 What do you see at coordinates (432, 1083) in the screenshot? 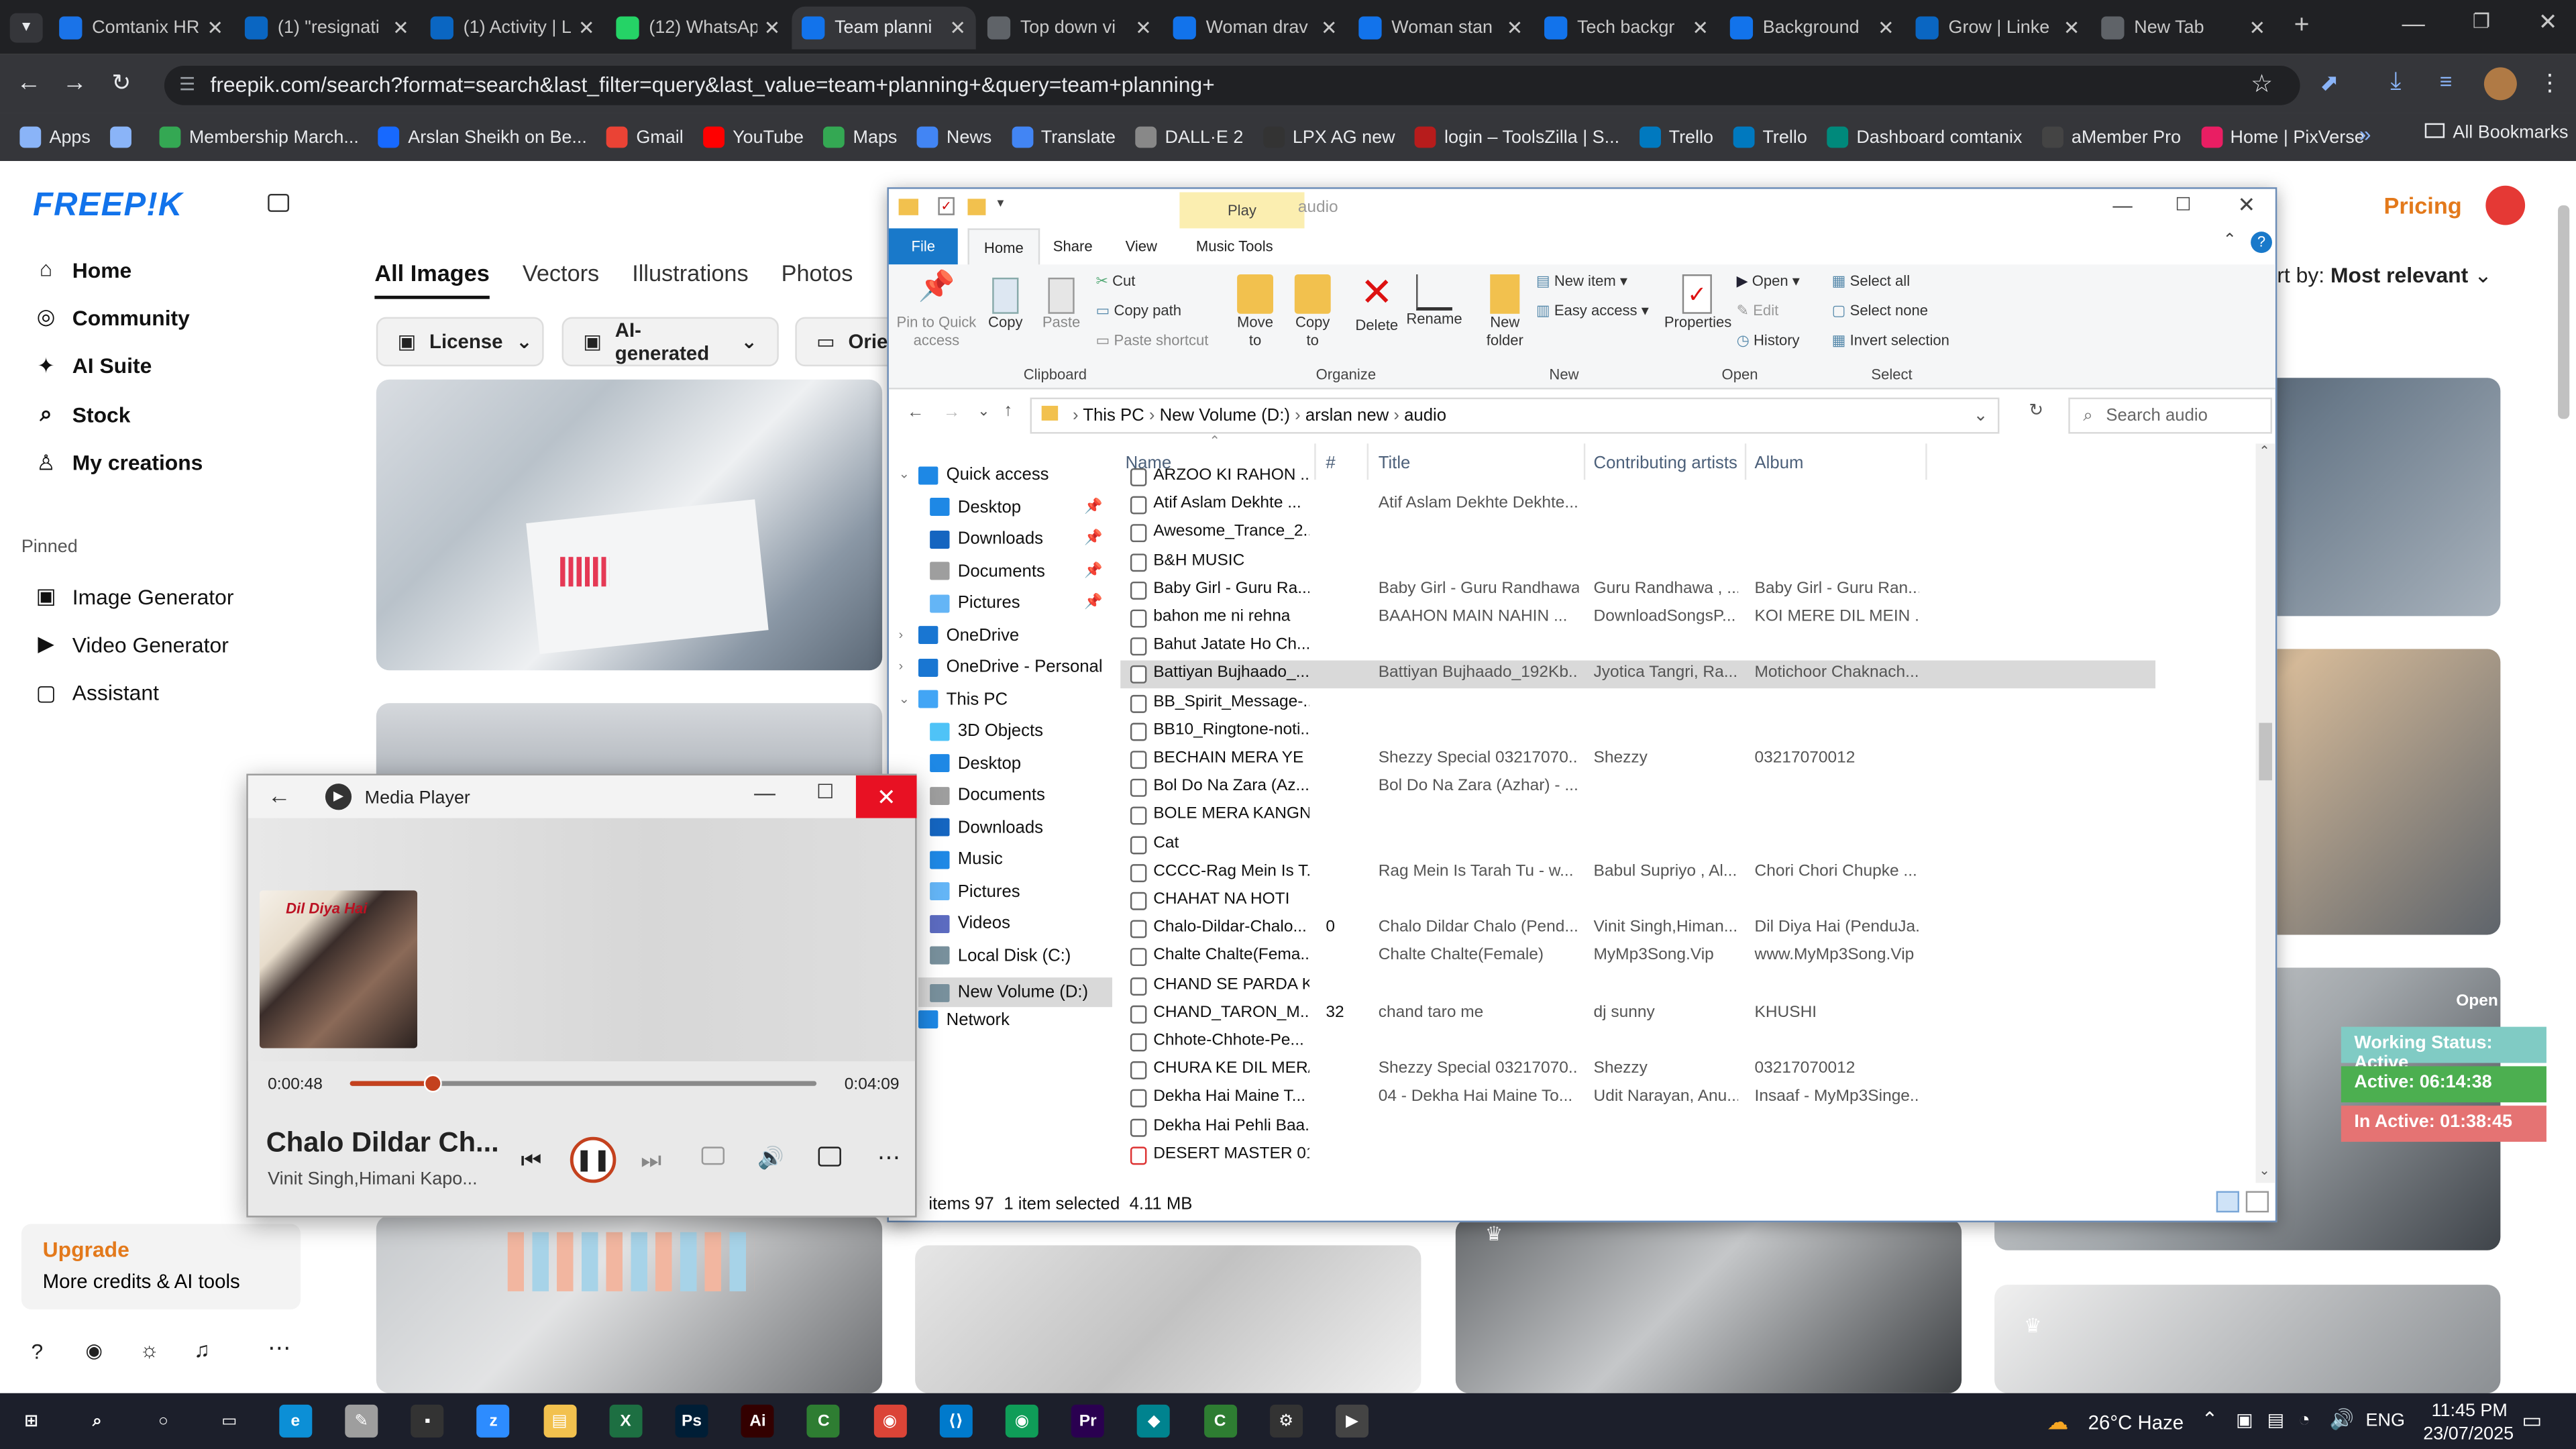
I see `seek-thumb` at bounding box center [432, 1083].